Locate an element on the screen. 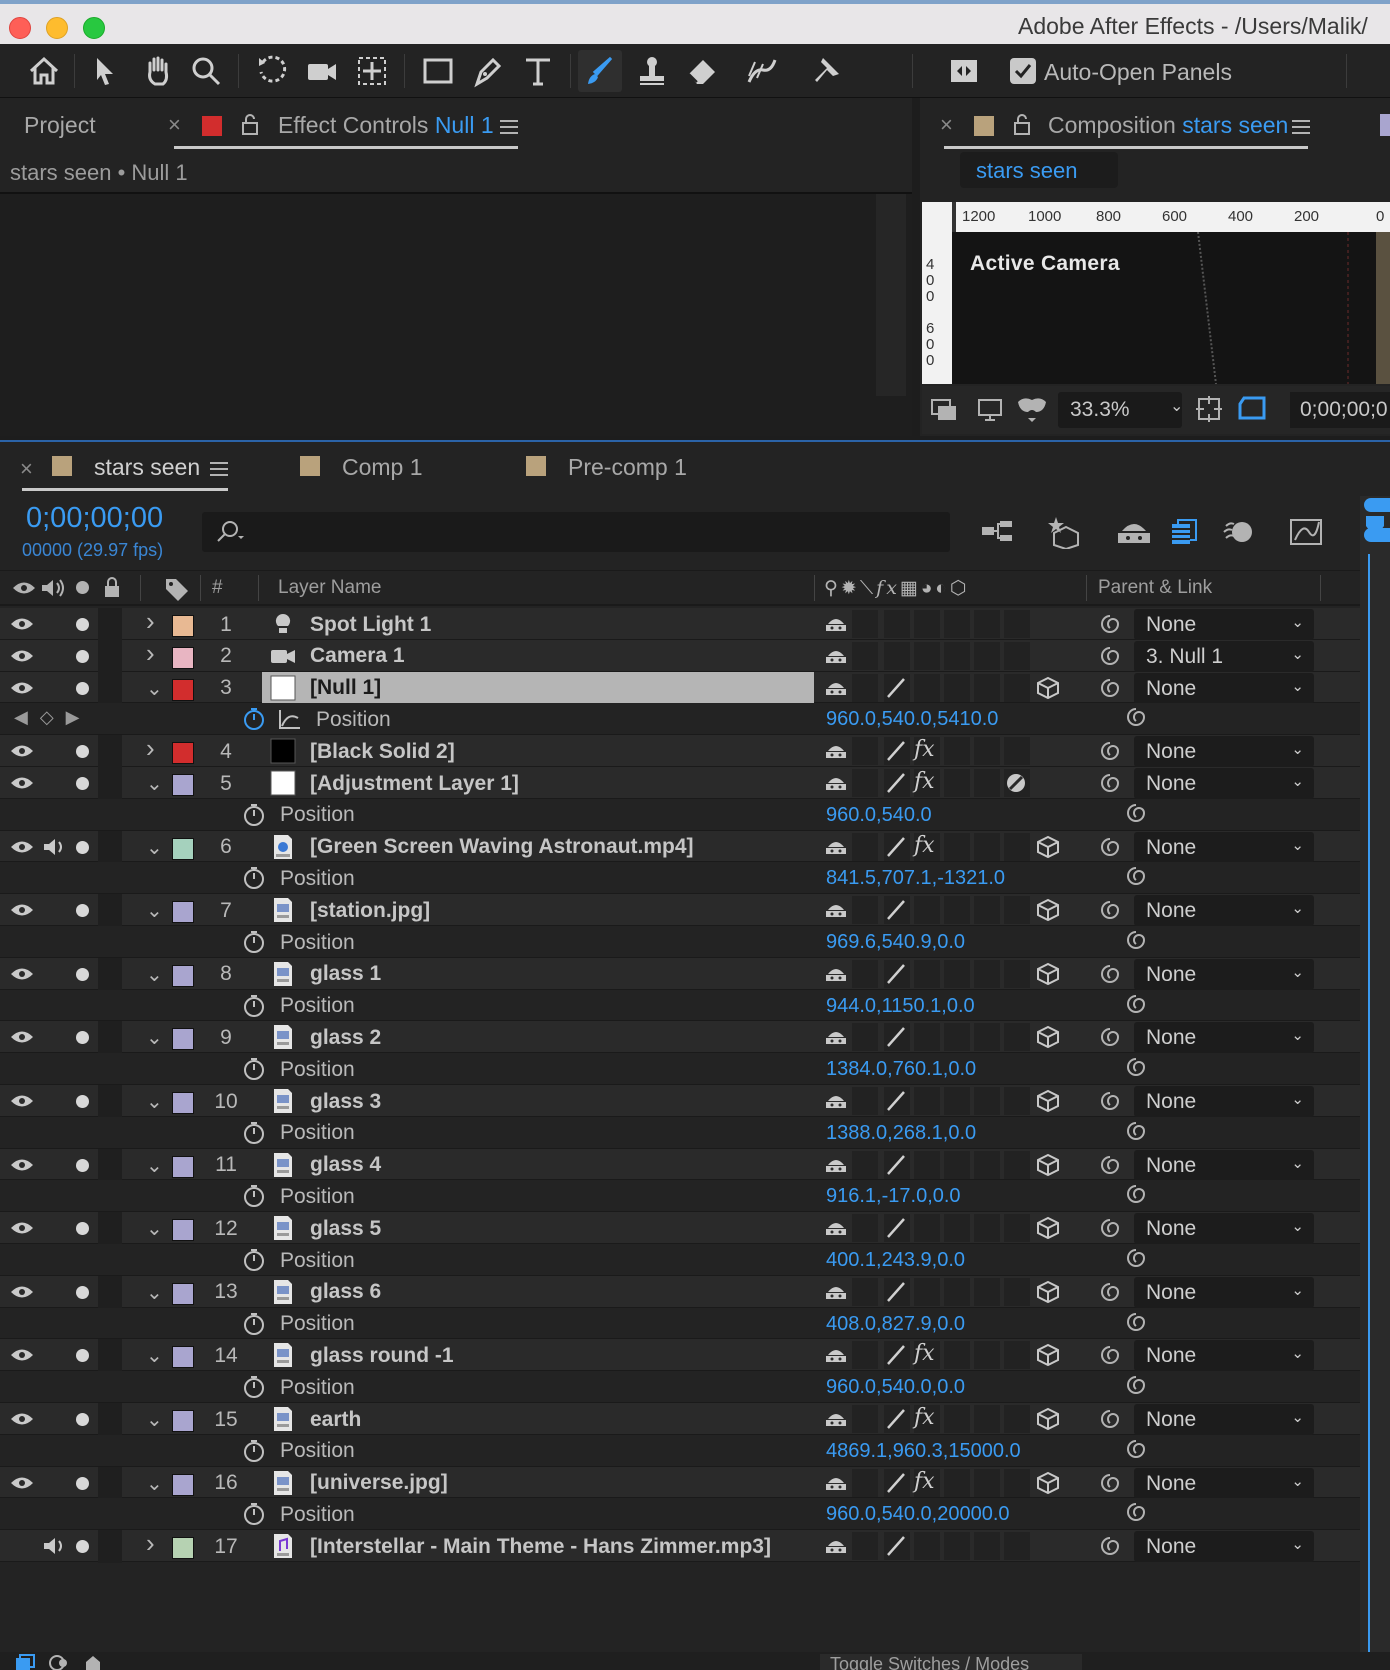 This screenshot has height=1670, width=1390. frame-blending-icon is located at coordinates (1184, 532).